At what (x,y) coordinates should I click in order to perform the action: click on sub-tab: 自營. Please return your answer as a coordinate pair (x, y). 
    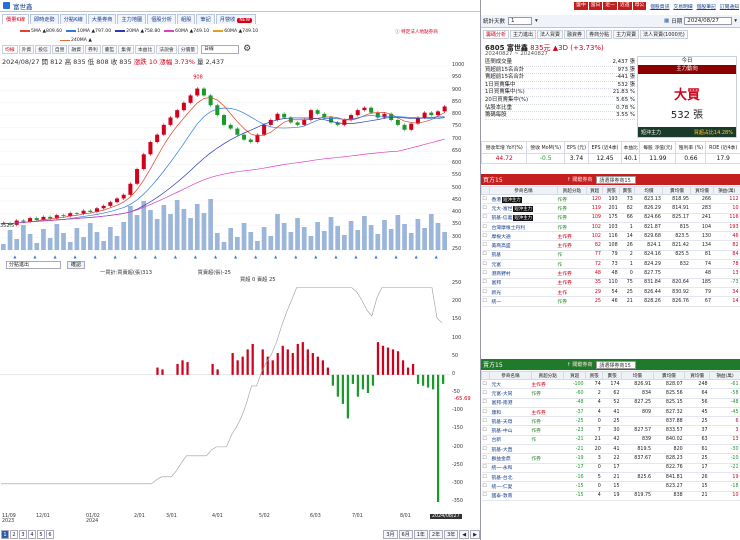
    Looking at the image, I should click on (59, 49).